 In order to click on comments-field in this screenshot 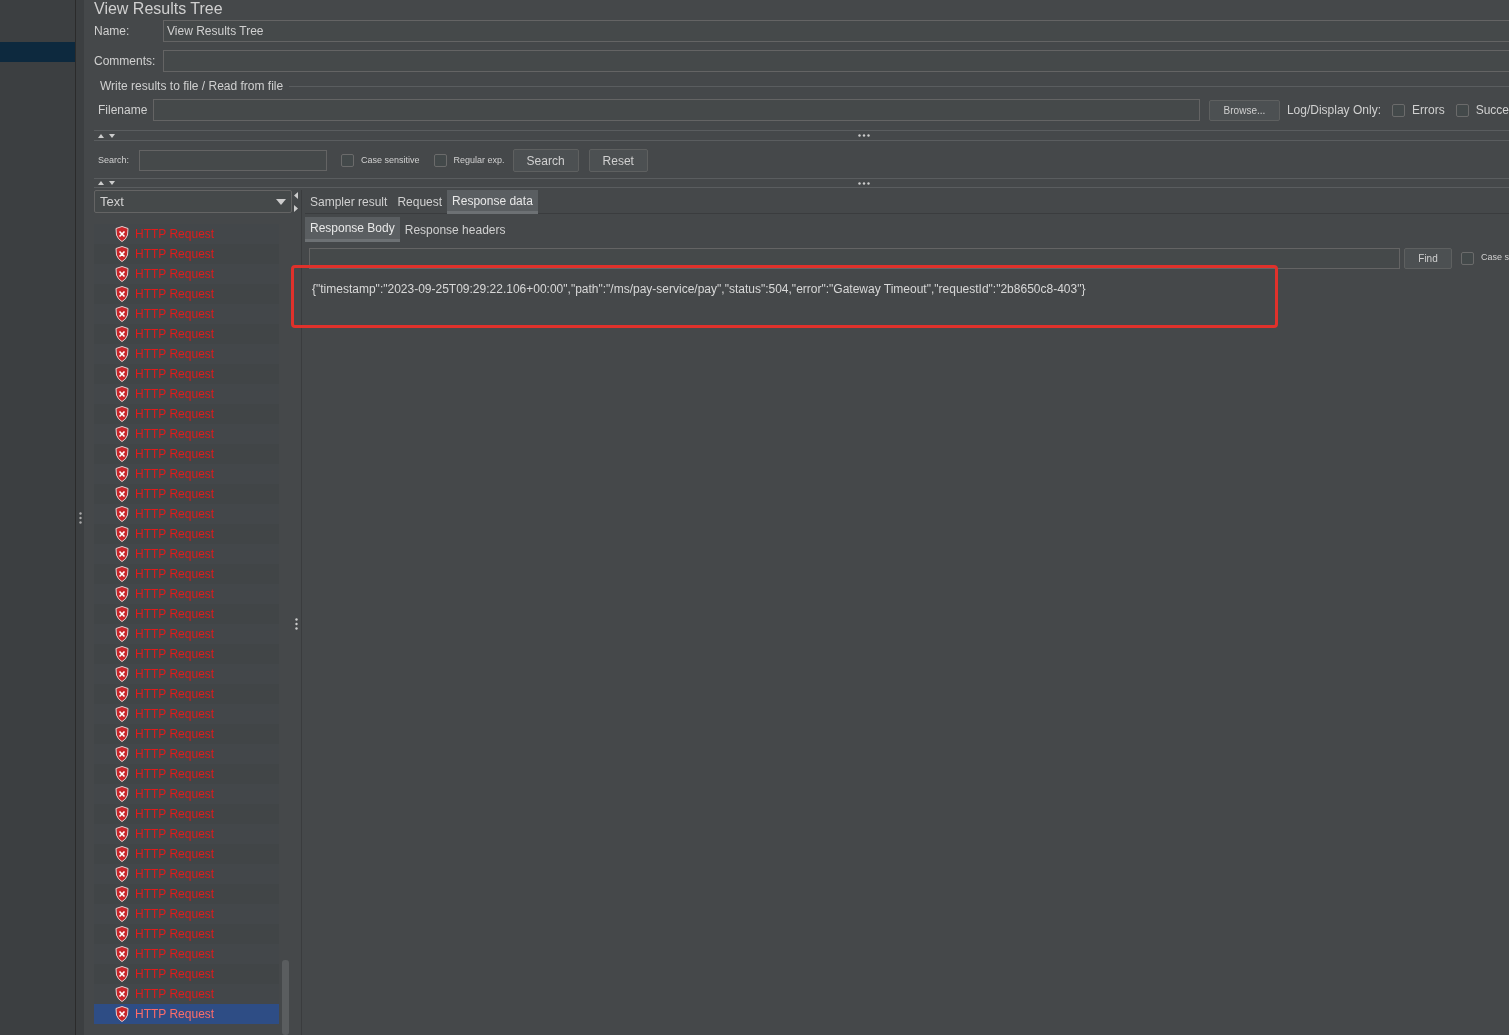, I will do `click(836, 61)`.